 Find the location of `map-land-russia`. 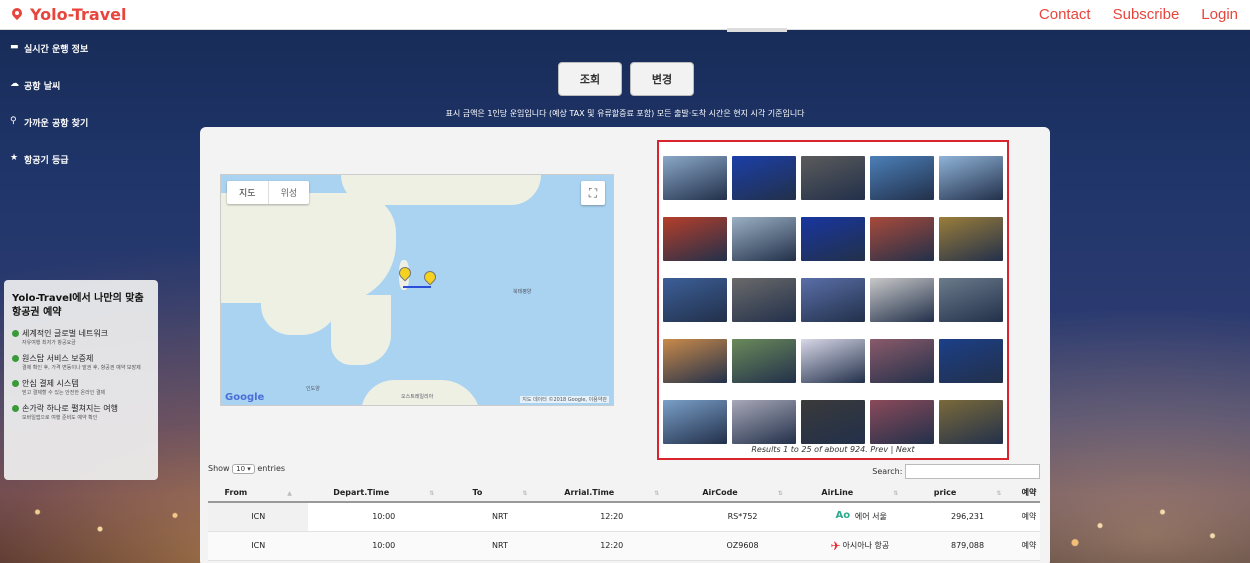

map-land-russia is located at coordinates (441, 190).